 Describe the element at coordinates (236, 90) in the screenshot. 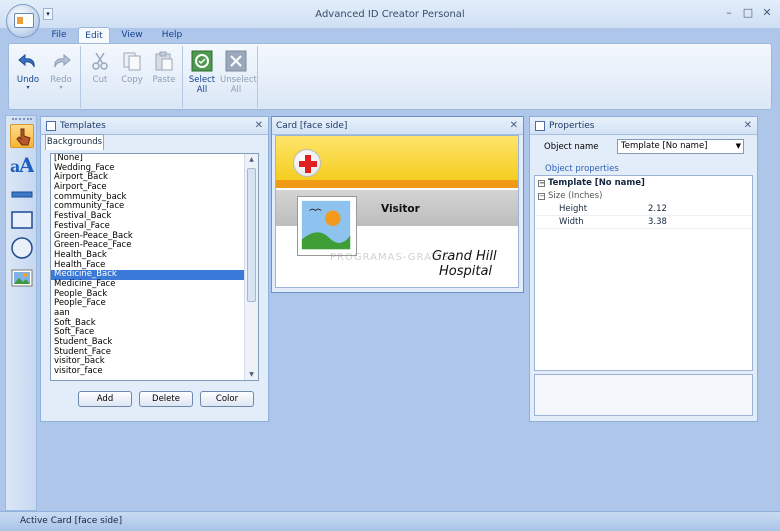

I see `unselect-all-label-2: All` at that location.